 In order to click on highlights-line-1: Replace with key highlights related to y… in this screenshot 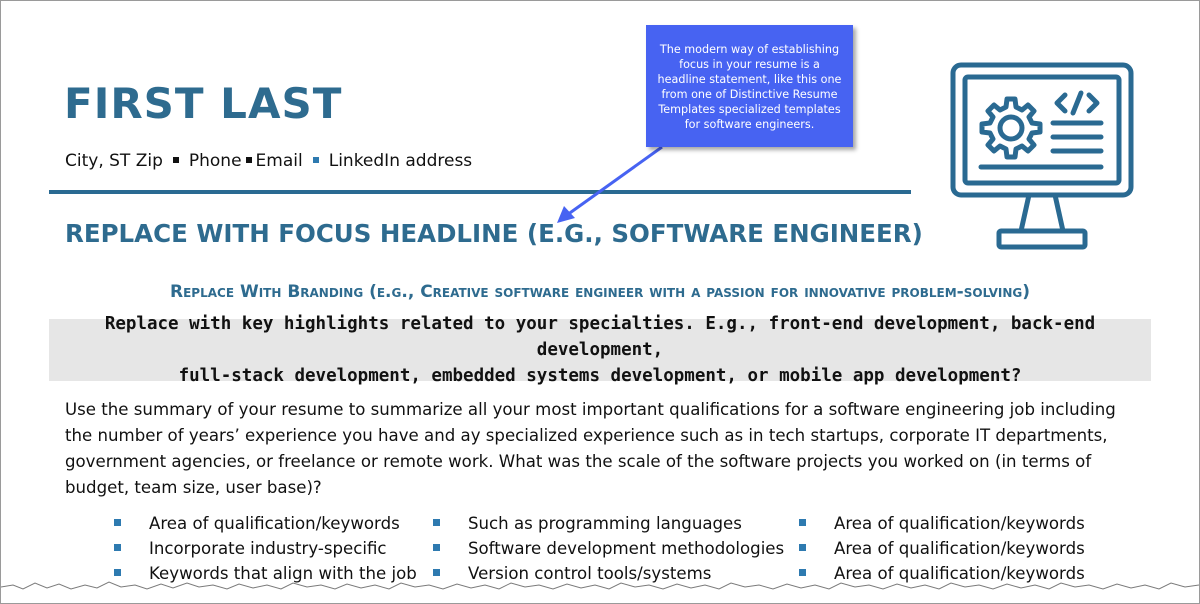, I will do `click(600, 337)`.